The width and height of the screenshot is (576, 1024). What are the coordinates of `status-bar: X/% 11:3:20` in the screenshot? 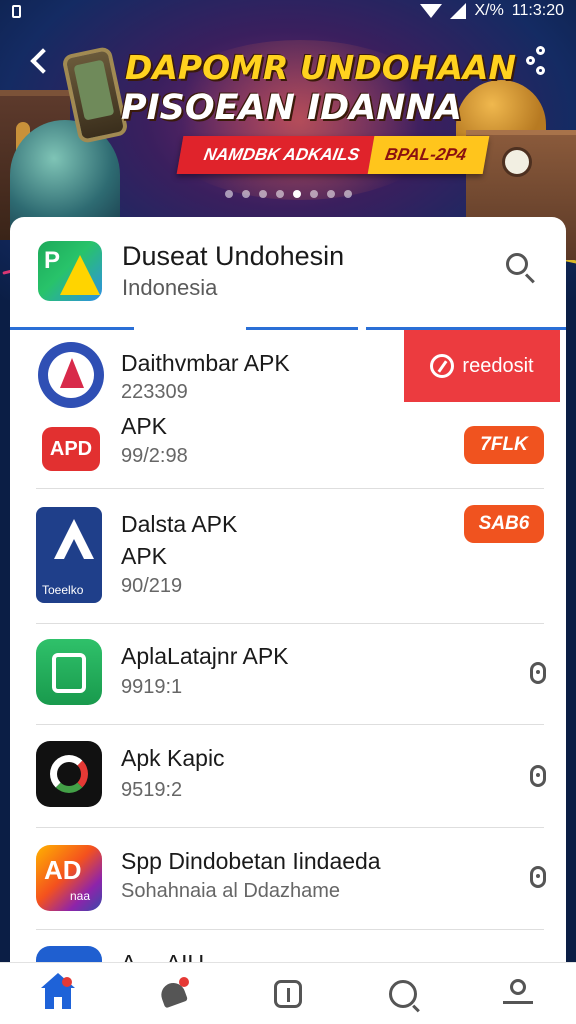 It's located at (288, 11).